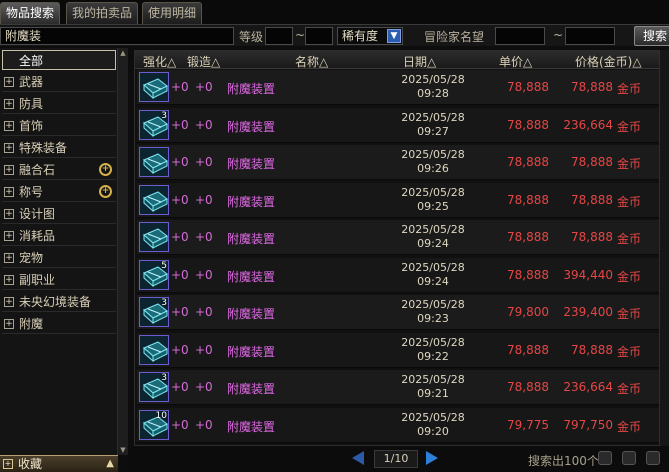  Describe the element at coordinates (319, 36) in the screenshot. I see `level-max-input` at that location.